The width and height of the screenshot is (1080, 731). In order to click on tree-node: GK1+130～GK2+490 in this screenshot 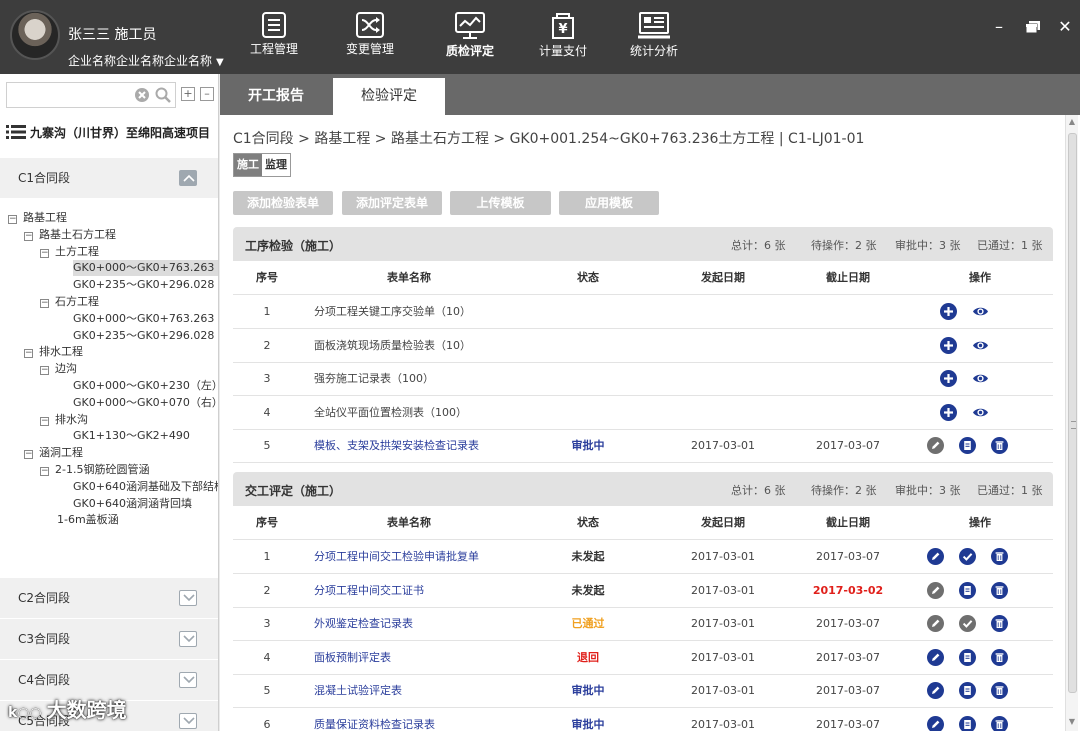, I will do `click(131, 436)`.